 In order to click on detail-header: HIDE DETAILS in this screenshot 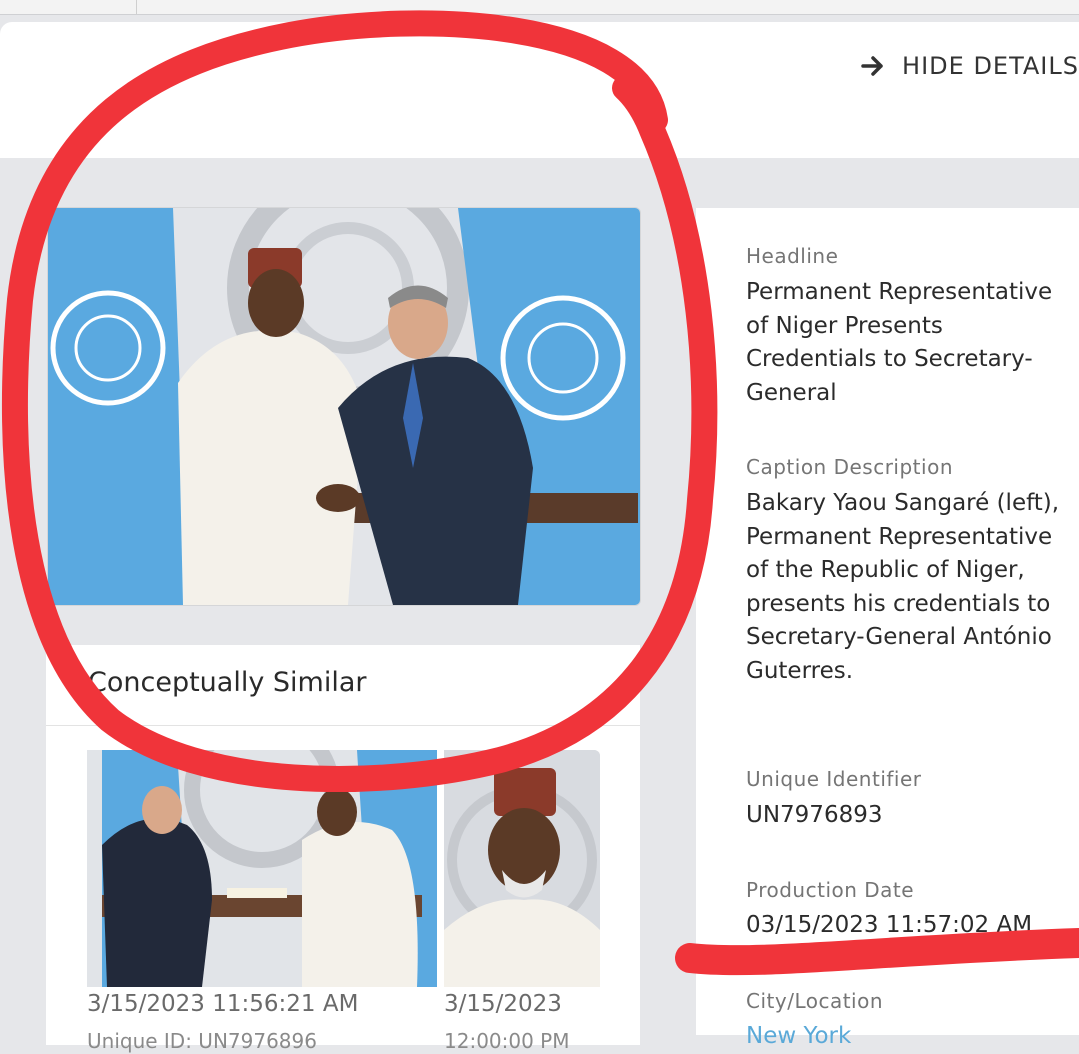, I will do `click(539, 90)`.